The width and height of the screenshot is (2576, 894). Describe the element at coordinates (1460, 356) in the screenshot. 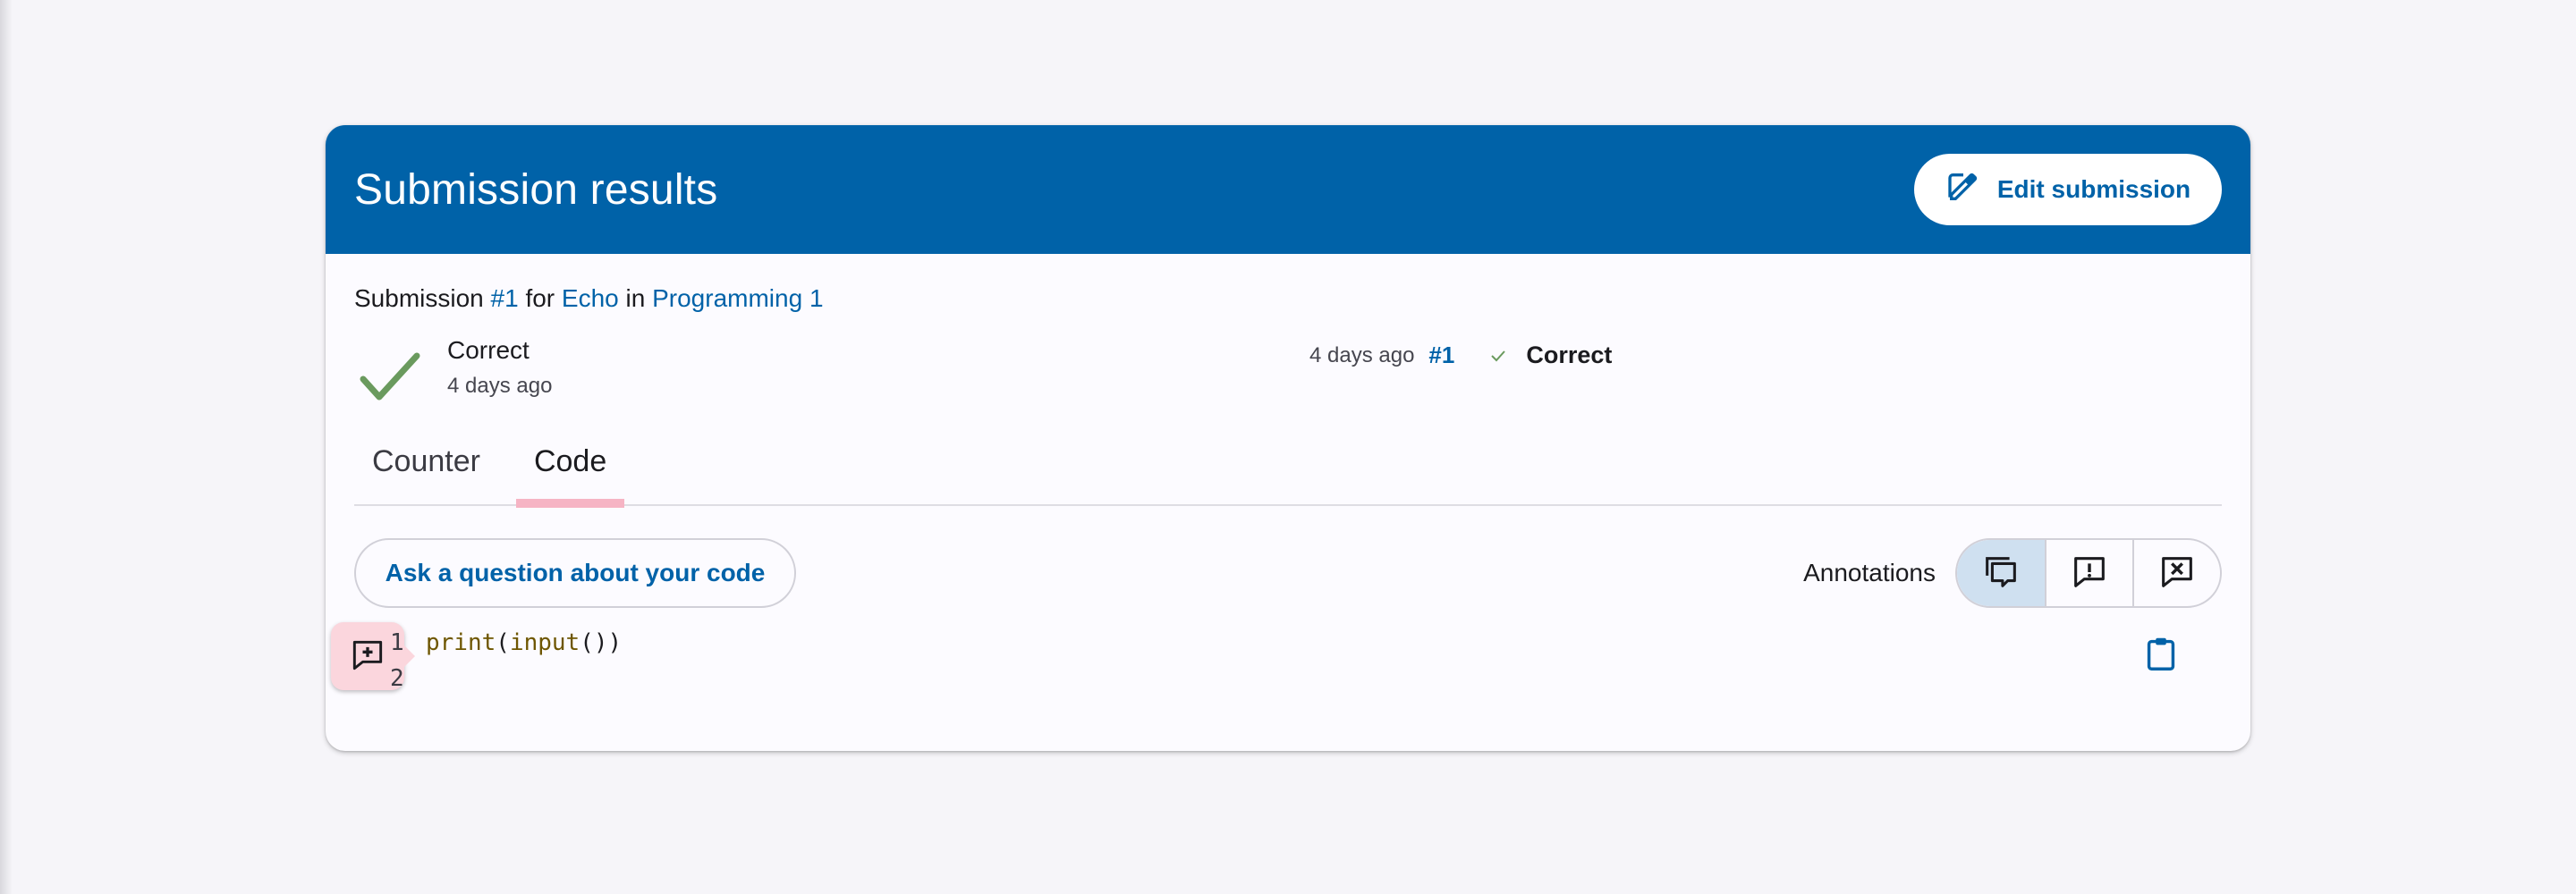

I see `submission-history-item: 4 days ago #1 Correct` at that location.